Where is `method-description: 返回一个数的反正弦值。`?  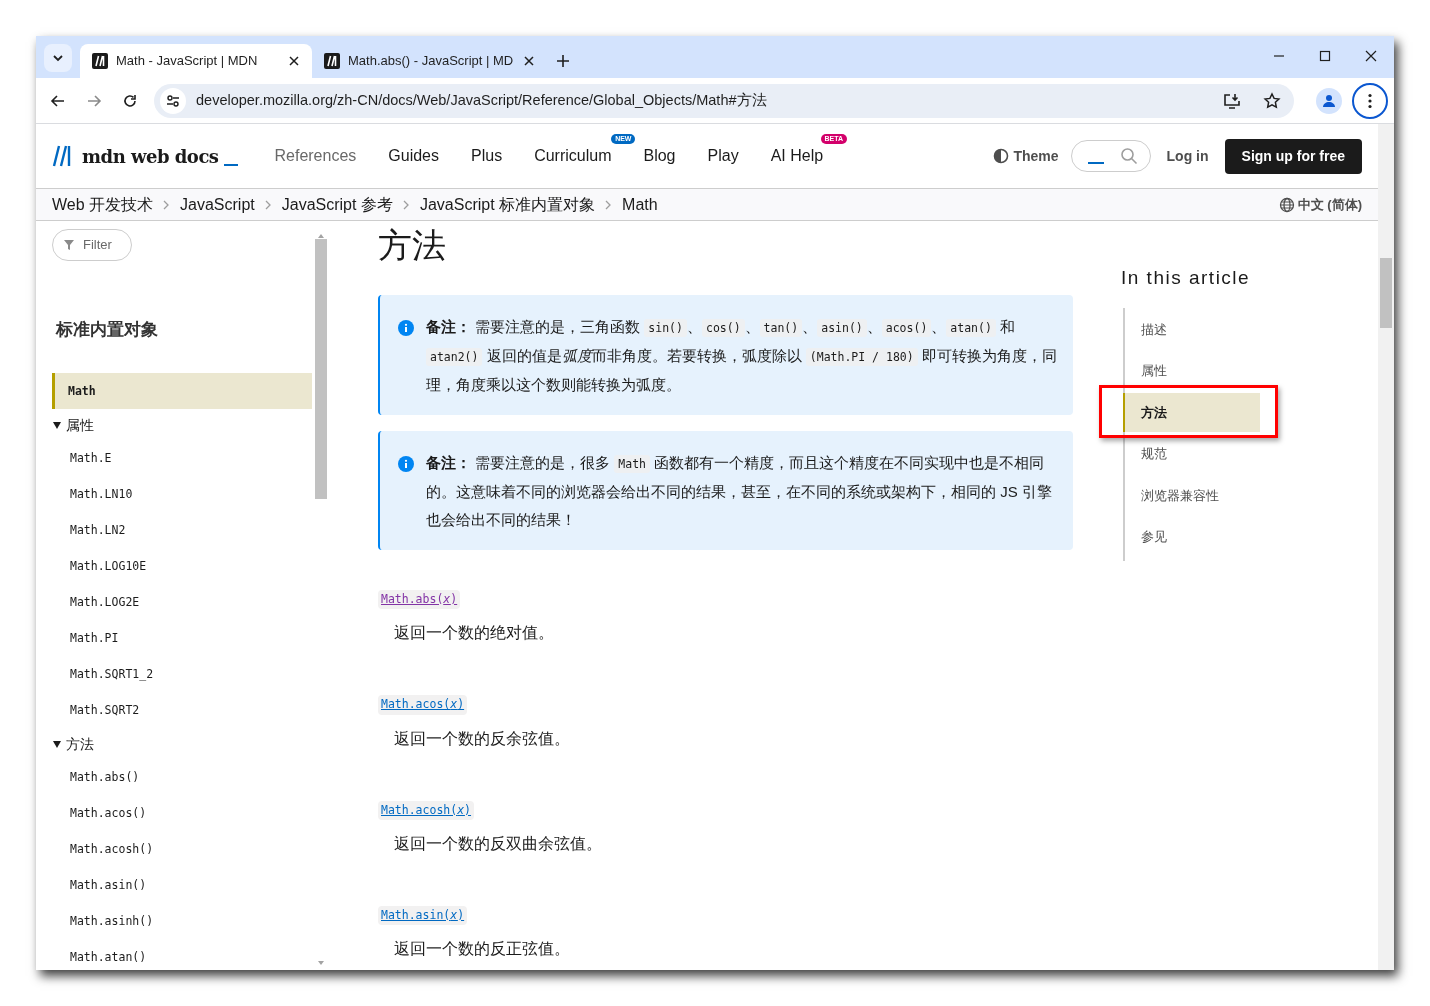 method-description: 返回一个数的反正弦值。 is located at coordinates (482, 949).